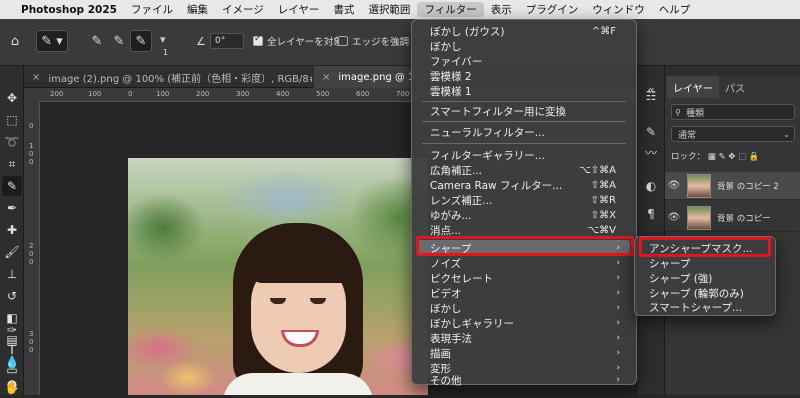 The width and height of the screenshot is (800, 398). What do you see at coordinates (524, 200) in the screenshot?
I see `menu-item-lens-correction: レンズ補正... ⇧⌘R` at bounding box center [524, 200].